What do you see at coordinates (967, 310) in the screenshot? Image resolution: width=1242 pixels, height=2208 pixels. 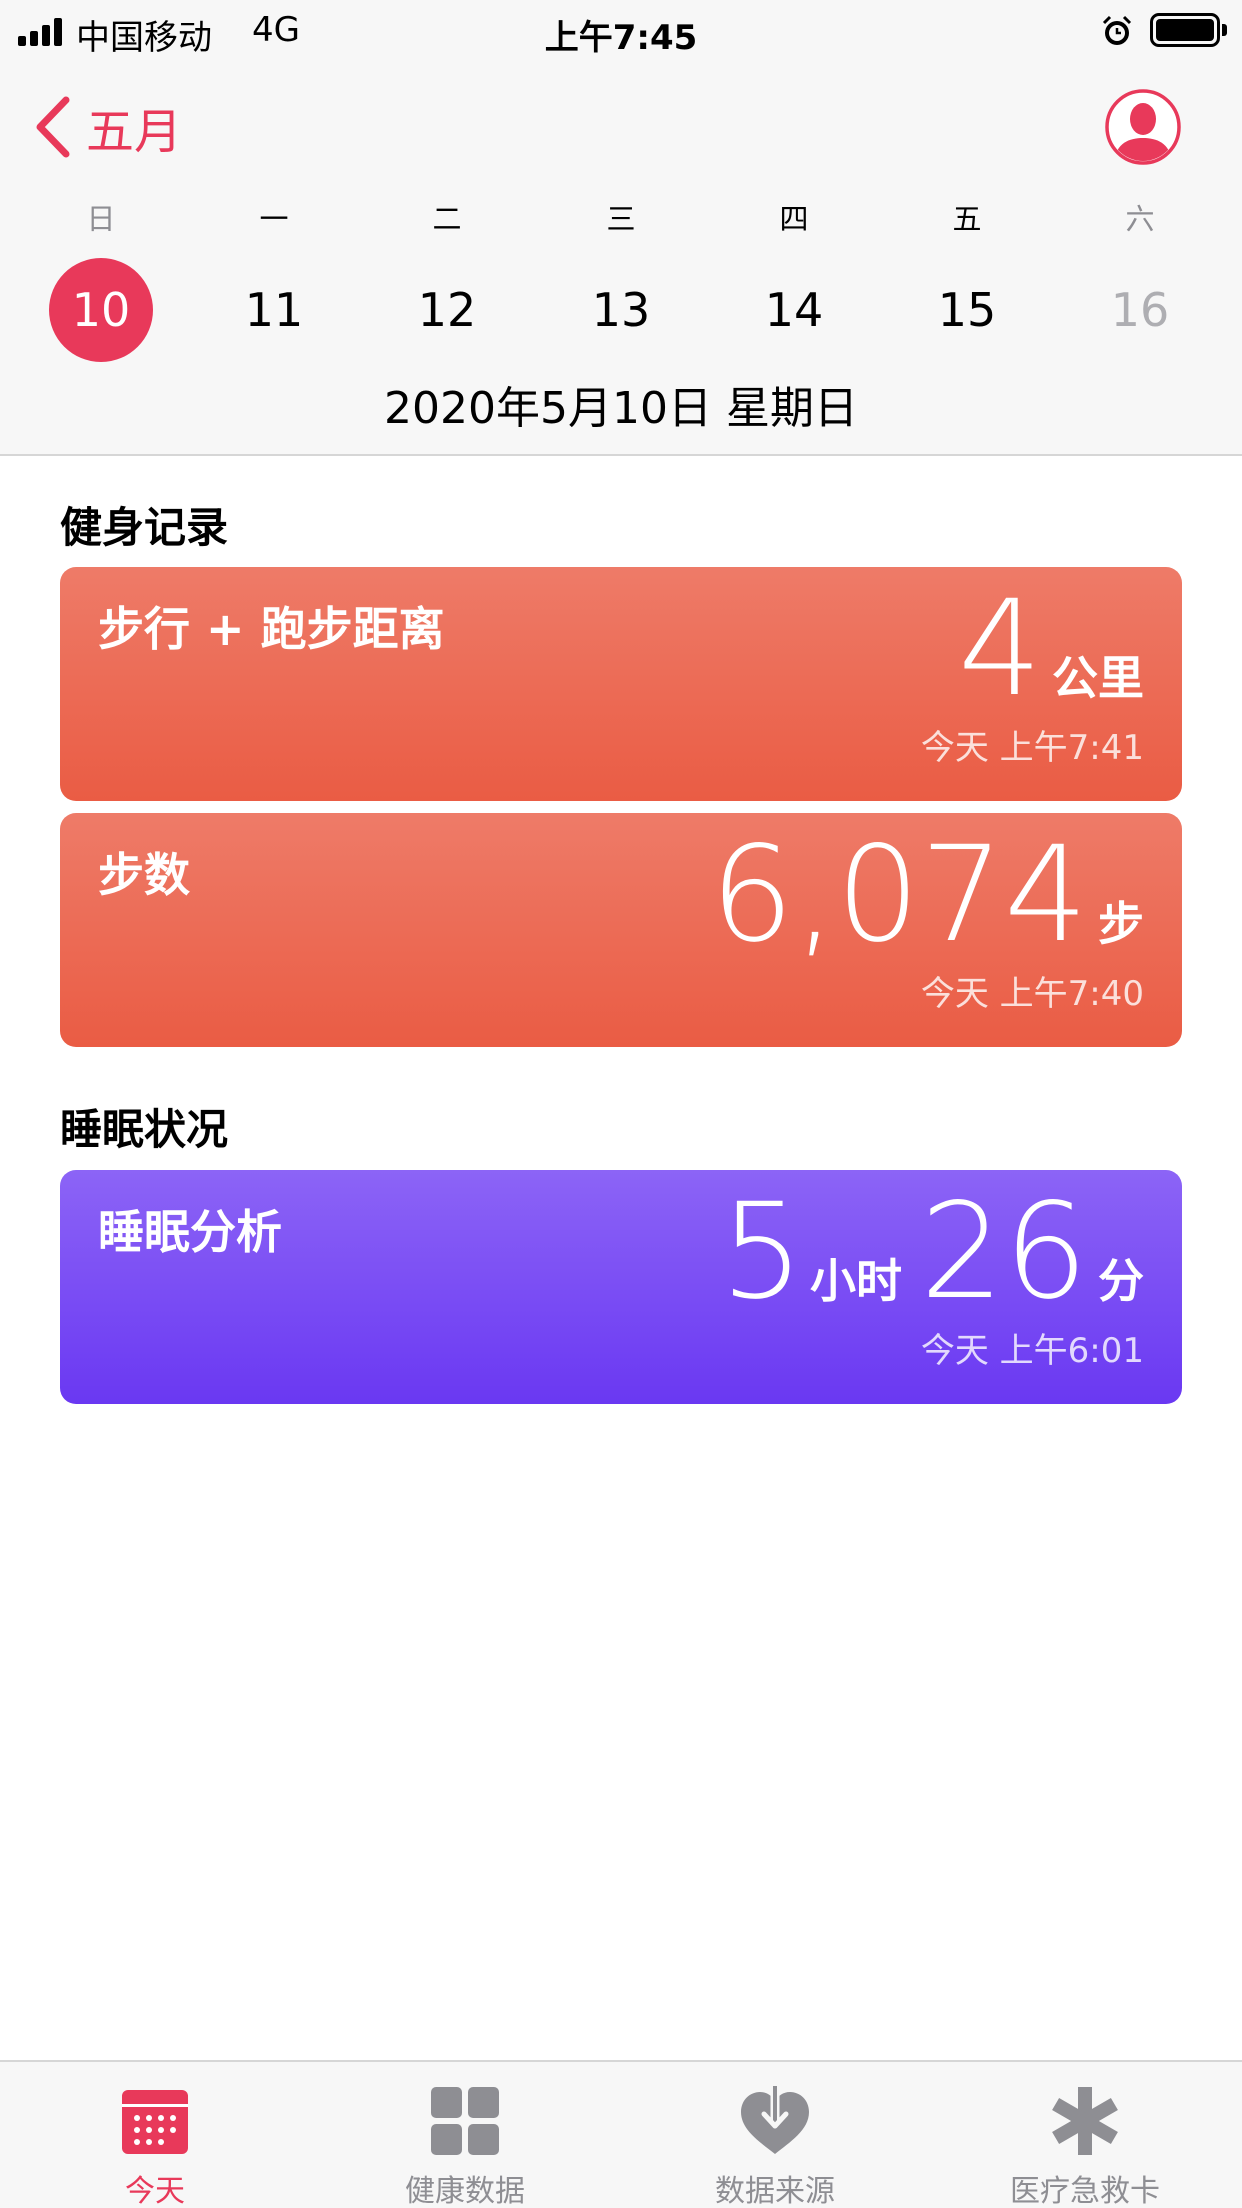 I see `date-cell: 15` at bounding box center [967, 310].